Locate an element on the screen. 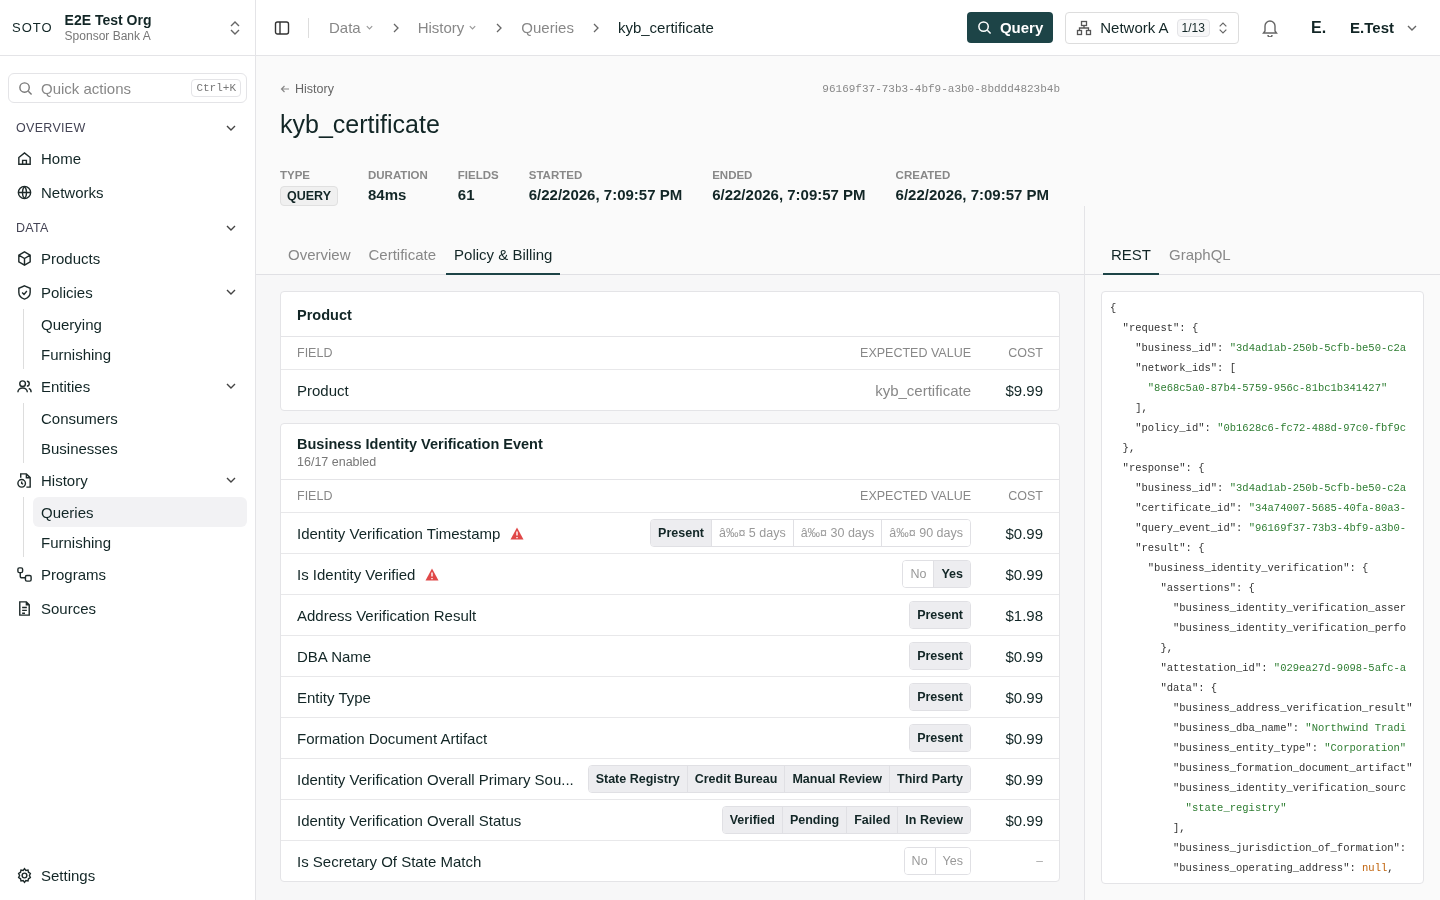 Image resolution: width=1440 pixels, height=900 pixels. settings-link: Settings is located at coordinates (127, 875).